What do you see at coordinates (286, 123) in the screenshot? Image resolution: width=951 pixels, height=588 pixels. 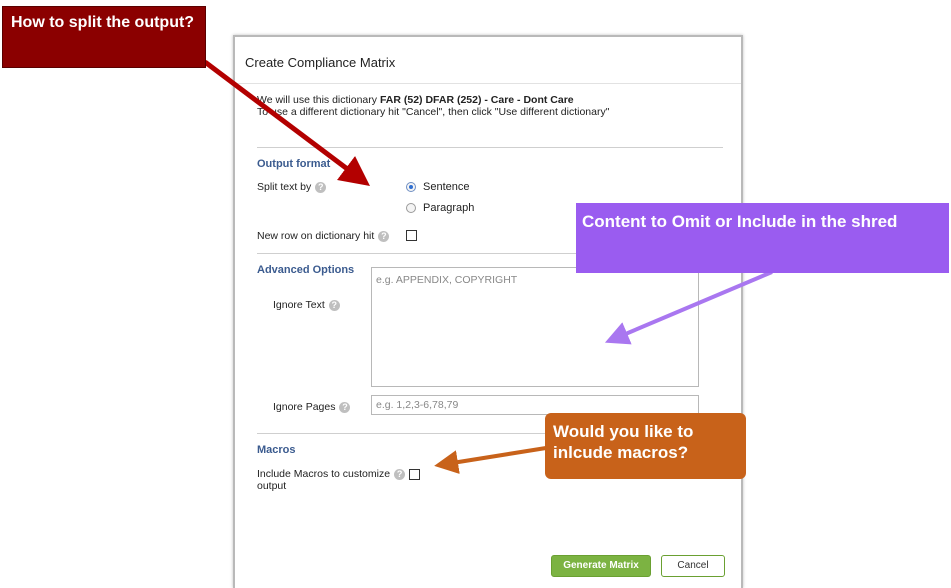 I see `split-arrow` at bounding box center [286, 123].